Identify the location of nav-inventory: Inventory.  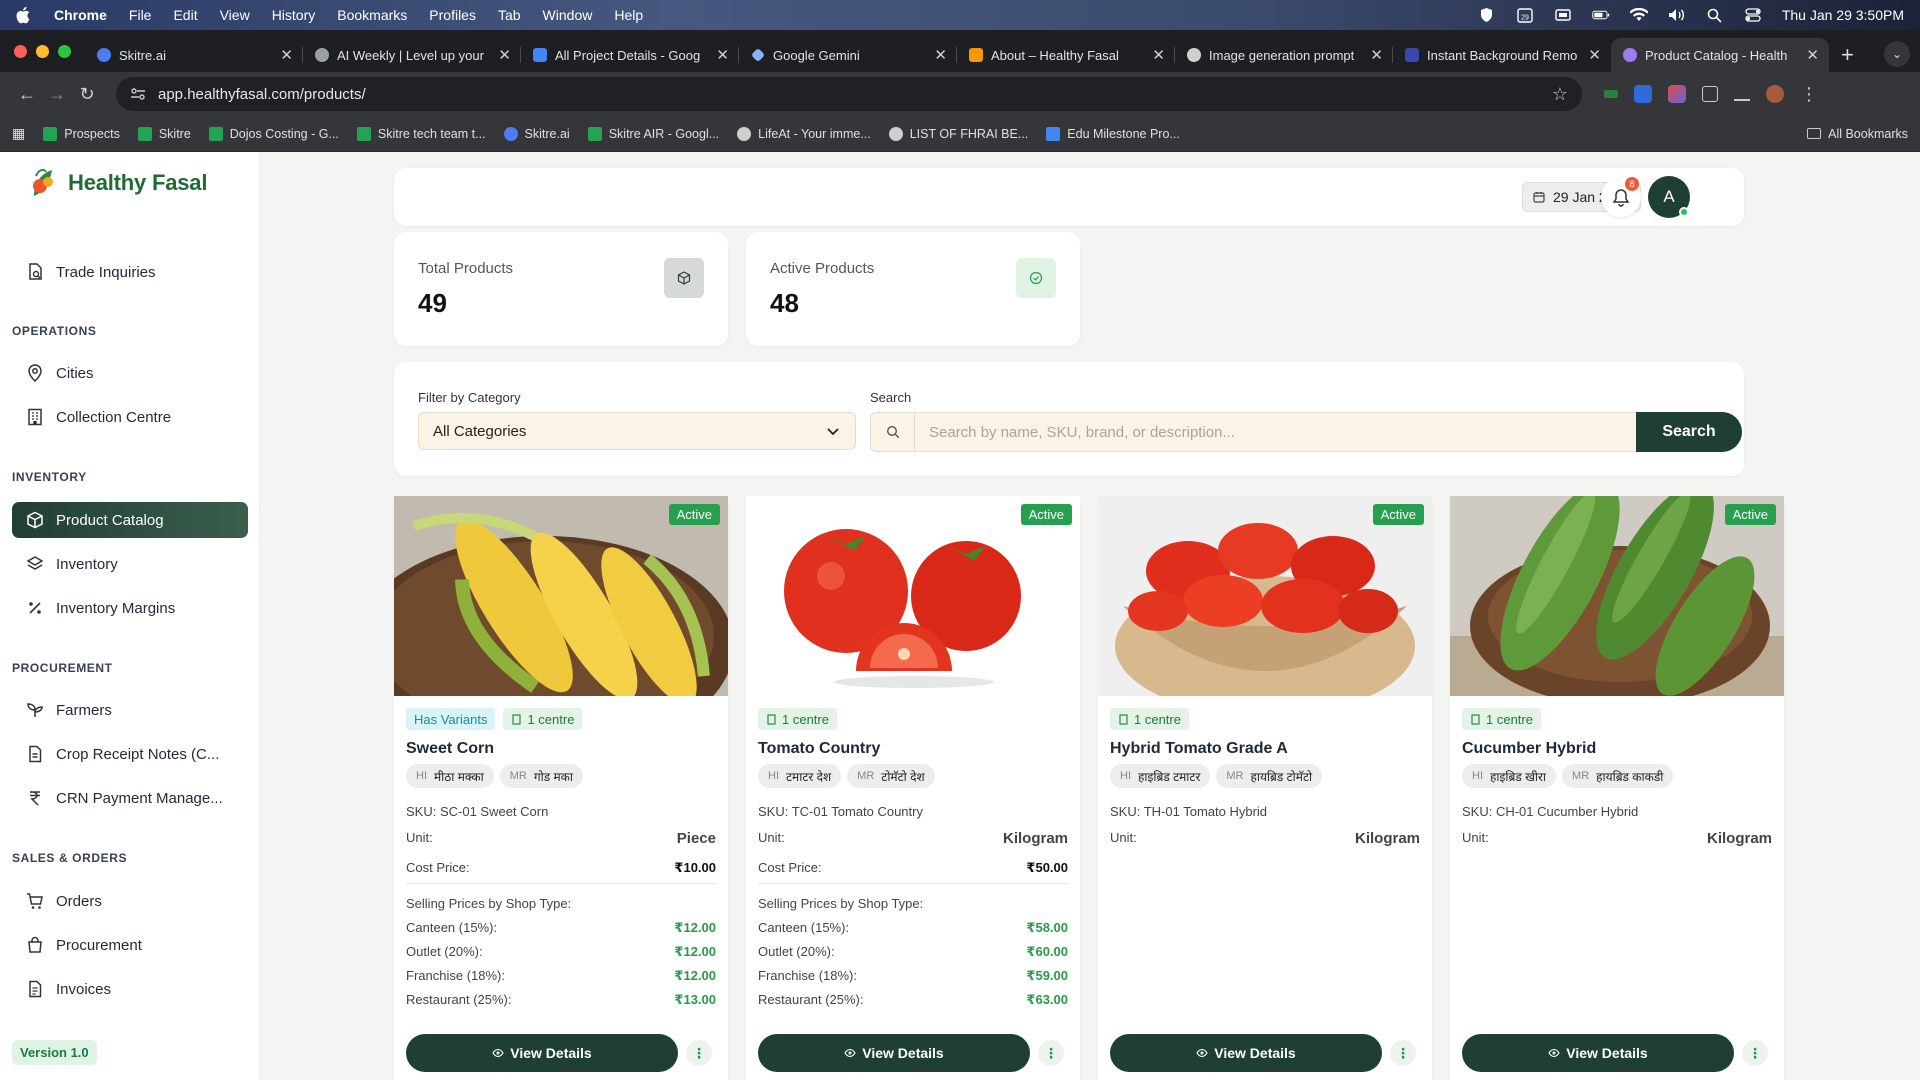
(130, 564).